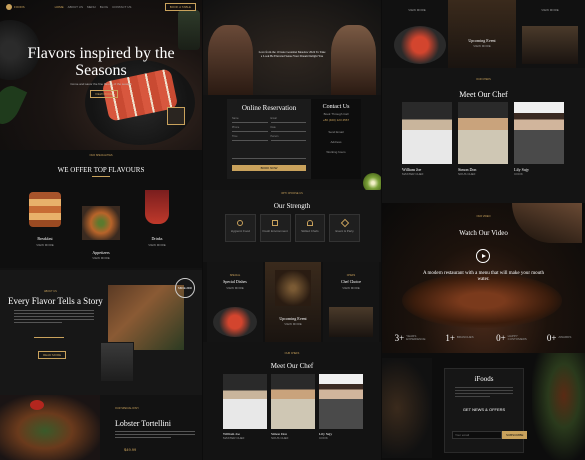 The image size is (585, 460). Describe the element at coordinates (483, 233) in the screenshot. I see `video-title: Watch Our Video` at that location.